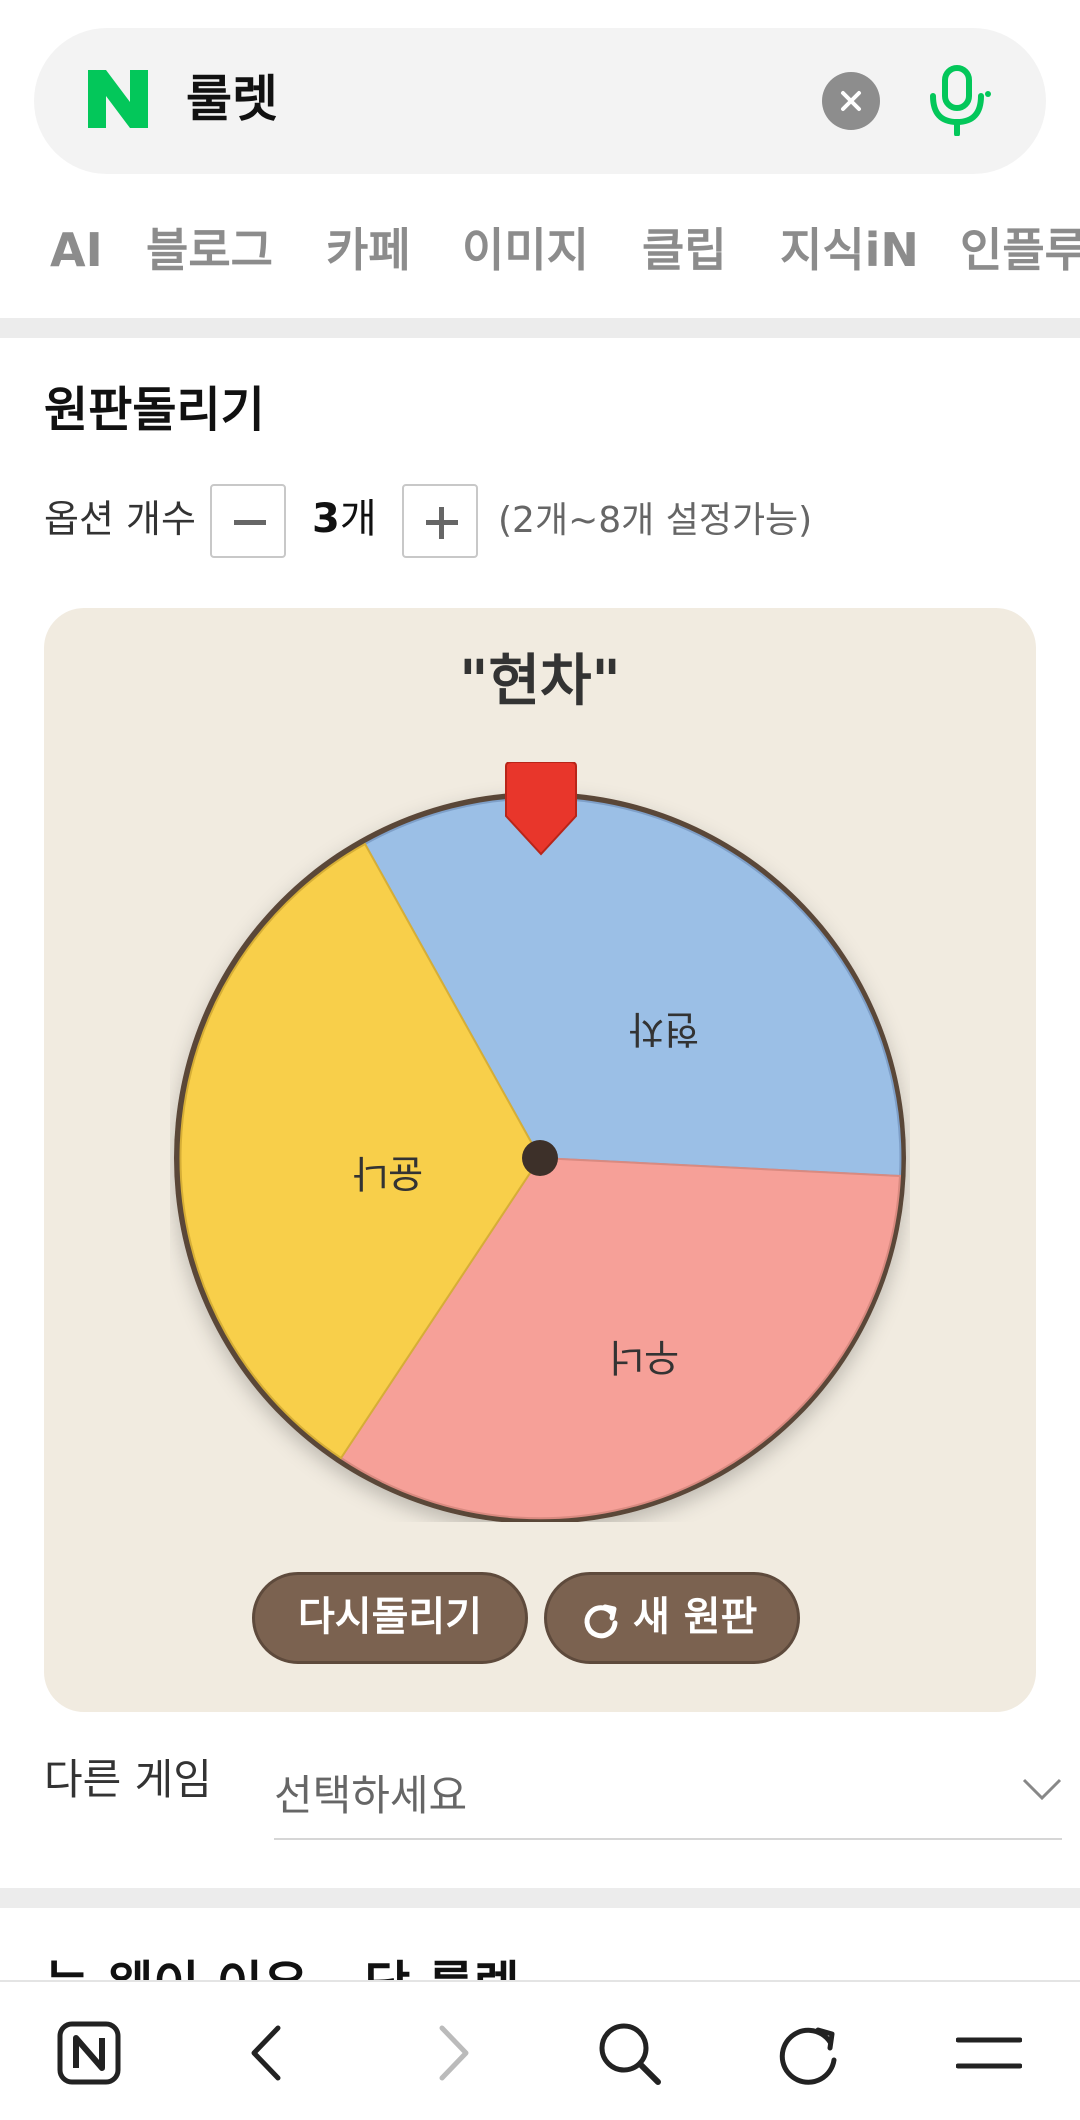 The image size is (1080, 2120). Describe the element at coordinates (368, 250) in the screenshot. I see `tab-cafe: 카페` at that location.